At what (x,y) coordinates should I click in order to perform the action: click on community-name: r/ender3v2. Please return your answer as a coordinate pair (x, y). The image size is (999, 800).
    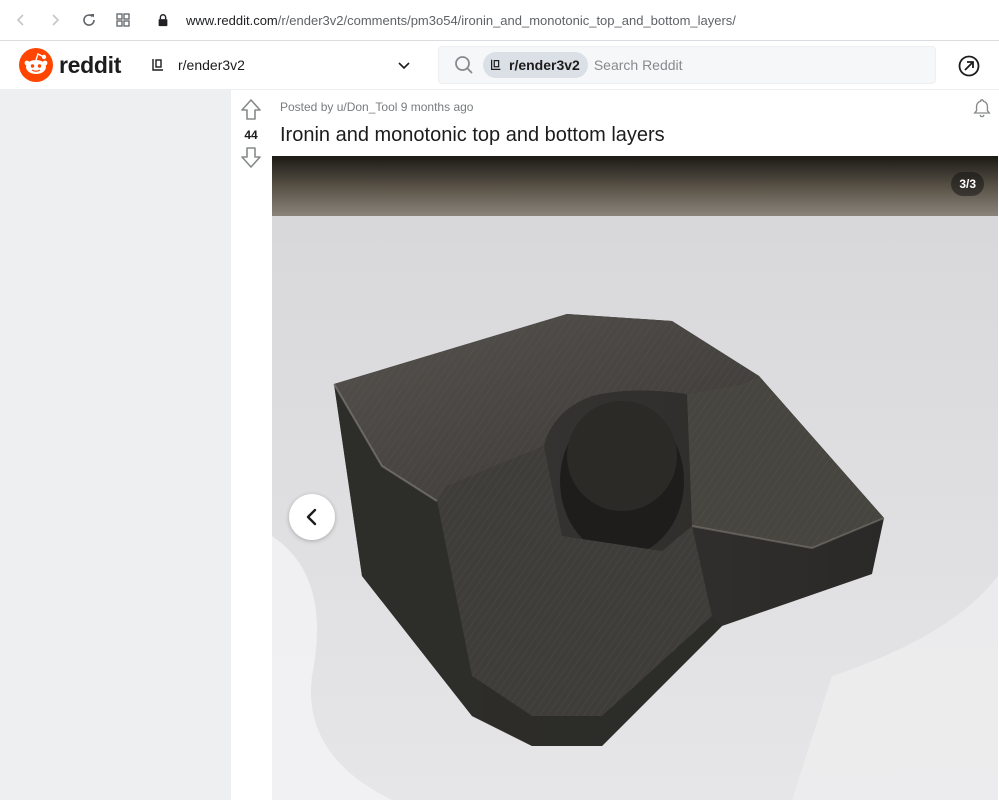
    Looking at the image, I should click on (211, 65).